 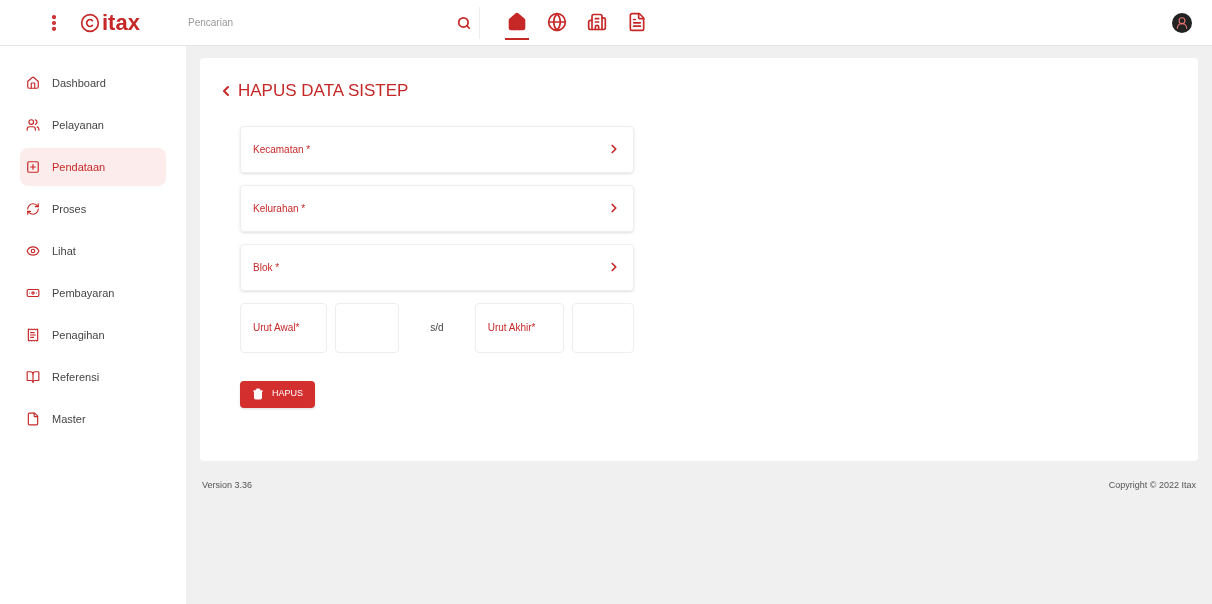 I want to click on users-icon, so click(x=33, y=125).